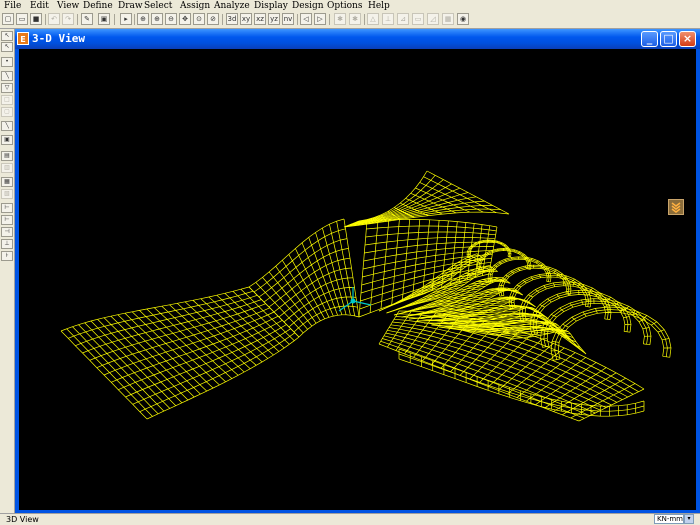  Describe the element at coordinates (22, 19) in the screenshot. I see `open-file-icon: ▭` at that location.